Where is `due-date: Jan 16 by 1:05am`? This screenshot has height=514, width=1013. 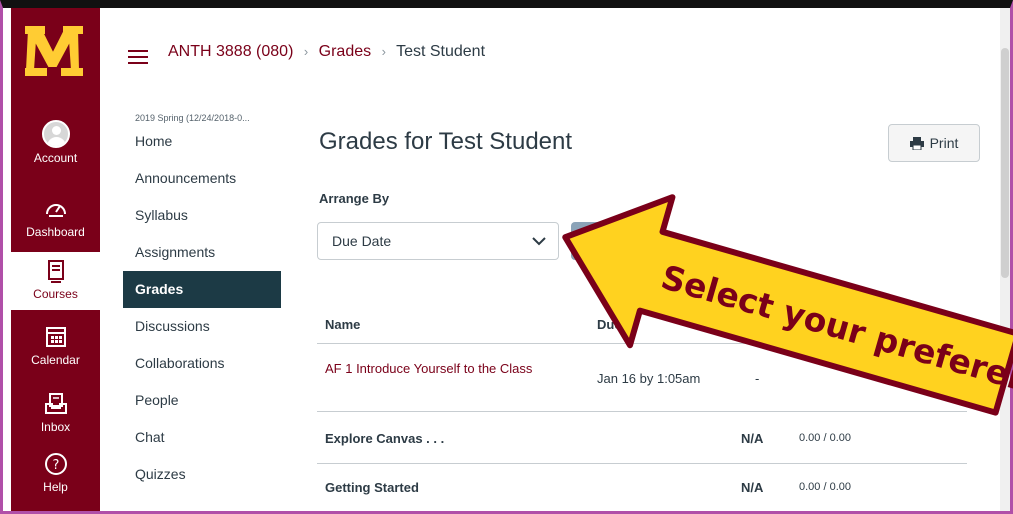 due-date: Jan 16 by 1:05am is located at coordinates (649, 378).